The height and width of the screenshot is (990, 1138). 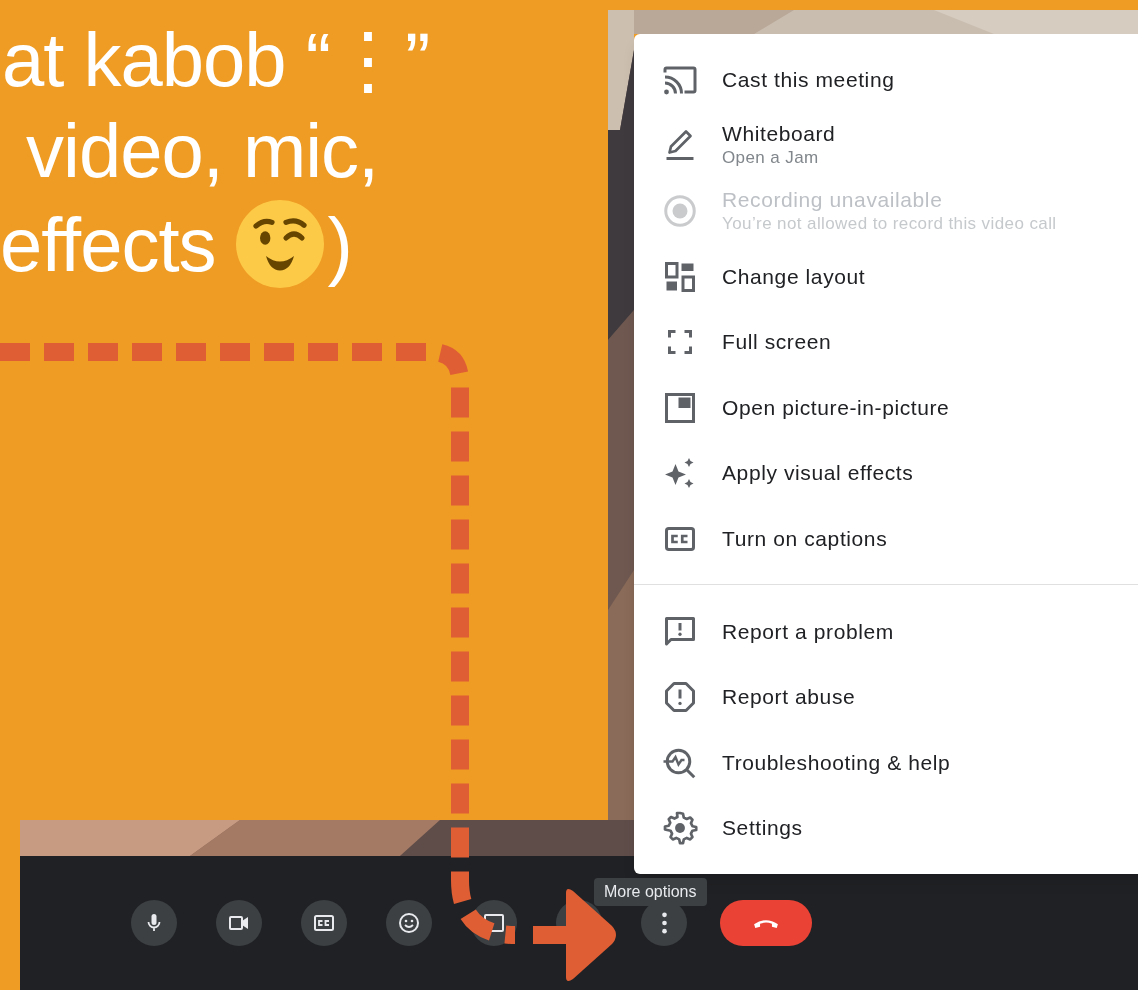 What do you see at coordinates (818, 473) in the screenshot?
I see `menu-item: Apply visual effects` at bounding box center [818, 473].